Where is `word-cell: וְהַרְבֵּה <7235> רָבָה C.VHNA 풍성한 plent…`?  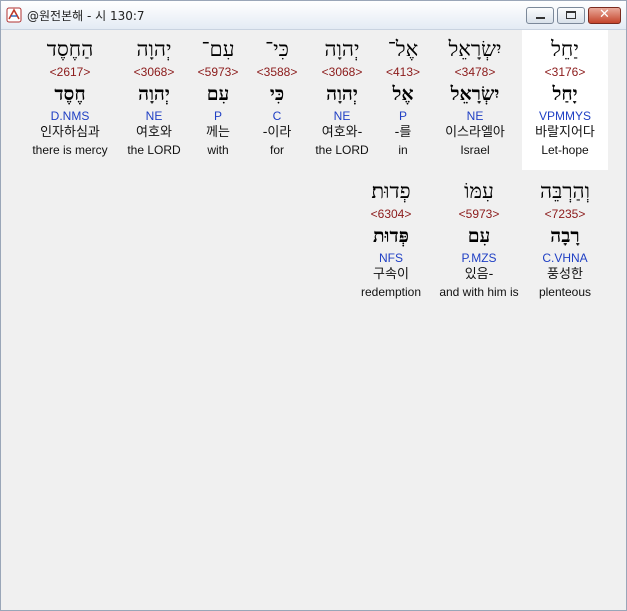 word-cell: וְהַרְבֵּה <7235> רָבָה C.VHNA 풍성한 plent… is located at coordinates (565, 242).